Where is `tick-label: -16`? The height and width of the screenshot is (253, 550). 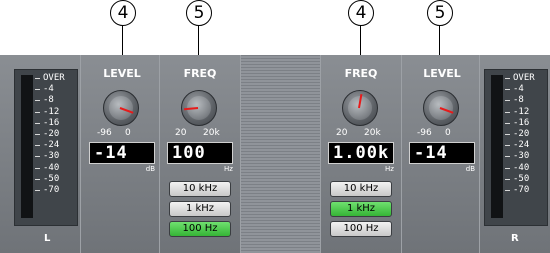 tick-label: -16 is located at coordinates (521, 122).